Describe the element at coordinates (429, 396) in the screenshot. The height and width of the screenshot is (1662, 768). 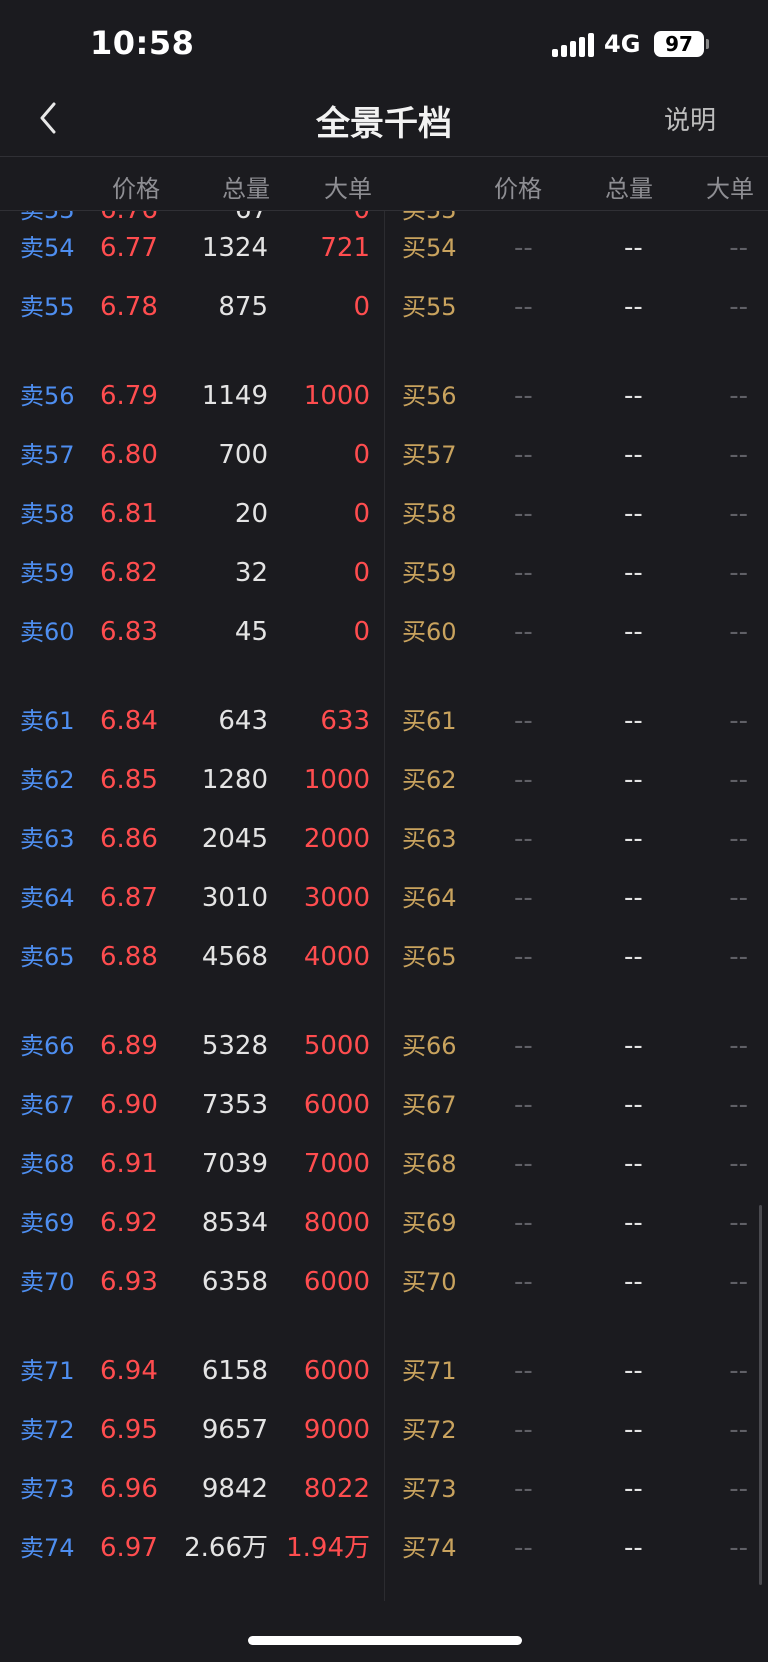
I see `buy-level-label: 买56` at that location.